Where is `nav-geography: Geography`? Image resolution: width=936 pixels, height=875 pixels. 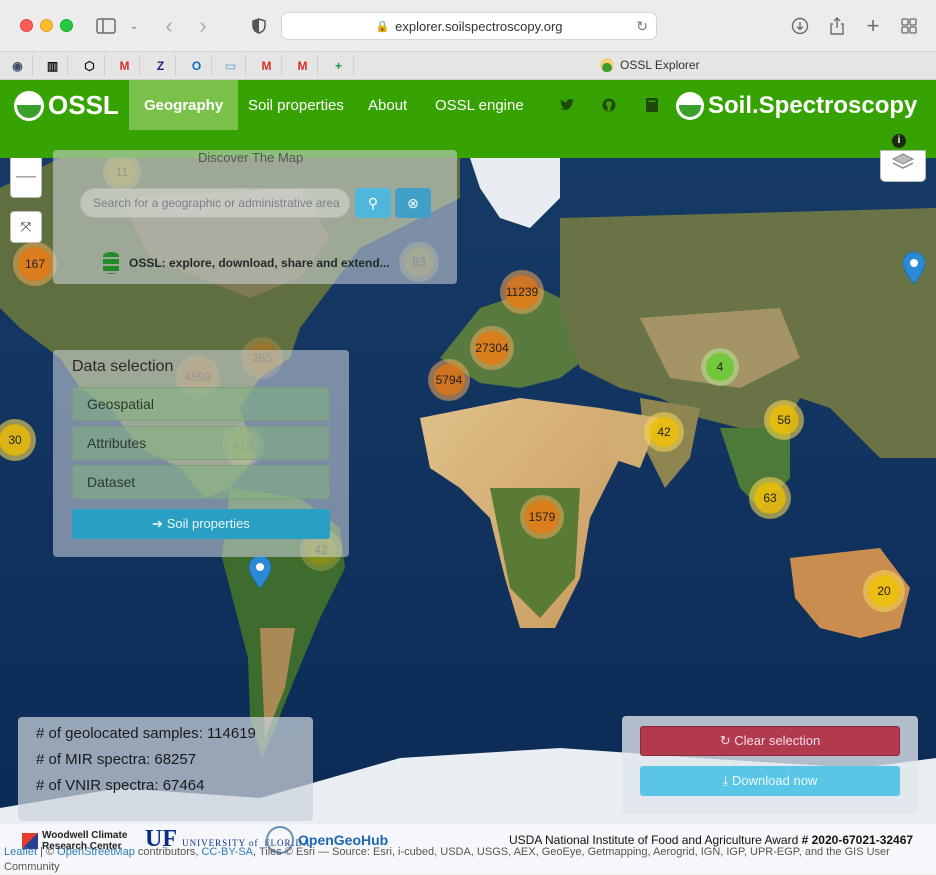
nav-geography: Geography is located at coordinates (184, 105).